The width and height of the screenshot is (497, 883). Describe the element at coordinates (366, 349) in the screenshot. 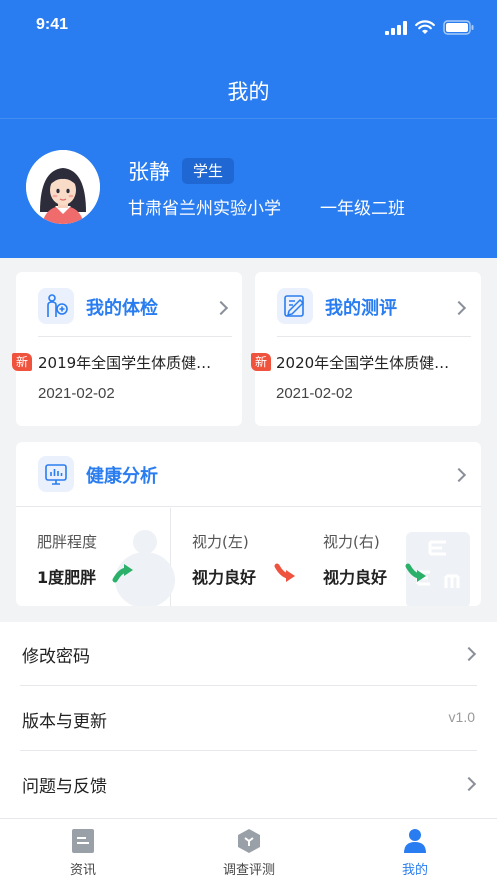

I see `assessment-card: 我的测评 新 2020年全国学生体质健… 2021-02-02` at that location.